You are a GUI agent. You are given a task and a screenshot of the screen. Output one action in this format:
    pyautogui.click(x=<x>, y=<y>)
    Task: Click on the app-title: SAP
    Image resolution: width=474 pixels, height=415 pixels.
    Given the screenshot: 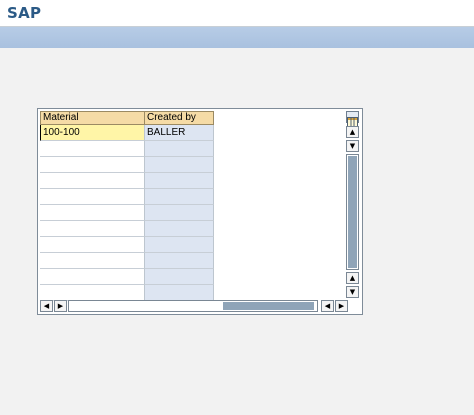 What is the action you would take?
    pyautogui.click(x=24, y=13)
    